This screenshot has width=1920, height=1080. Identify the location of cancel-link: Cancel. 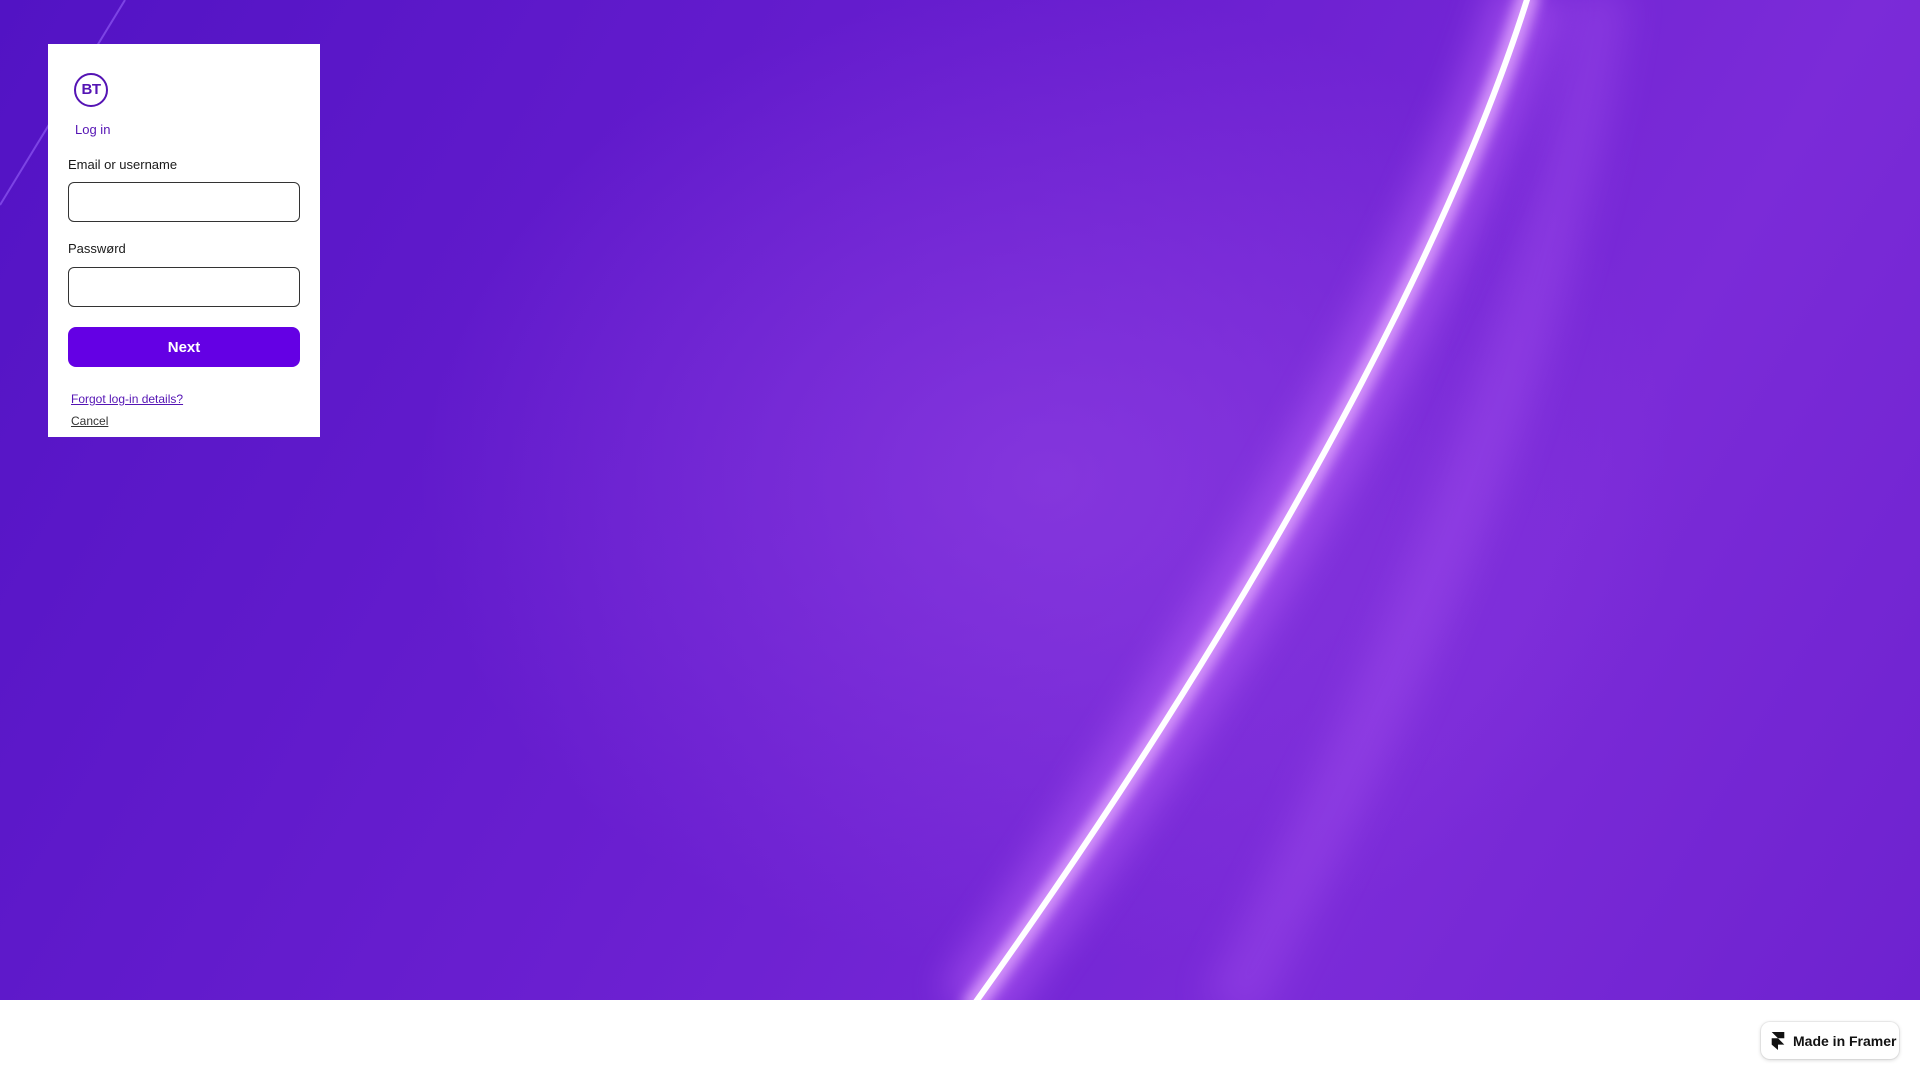
(89, 421).